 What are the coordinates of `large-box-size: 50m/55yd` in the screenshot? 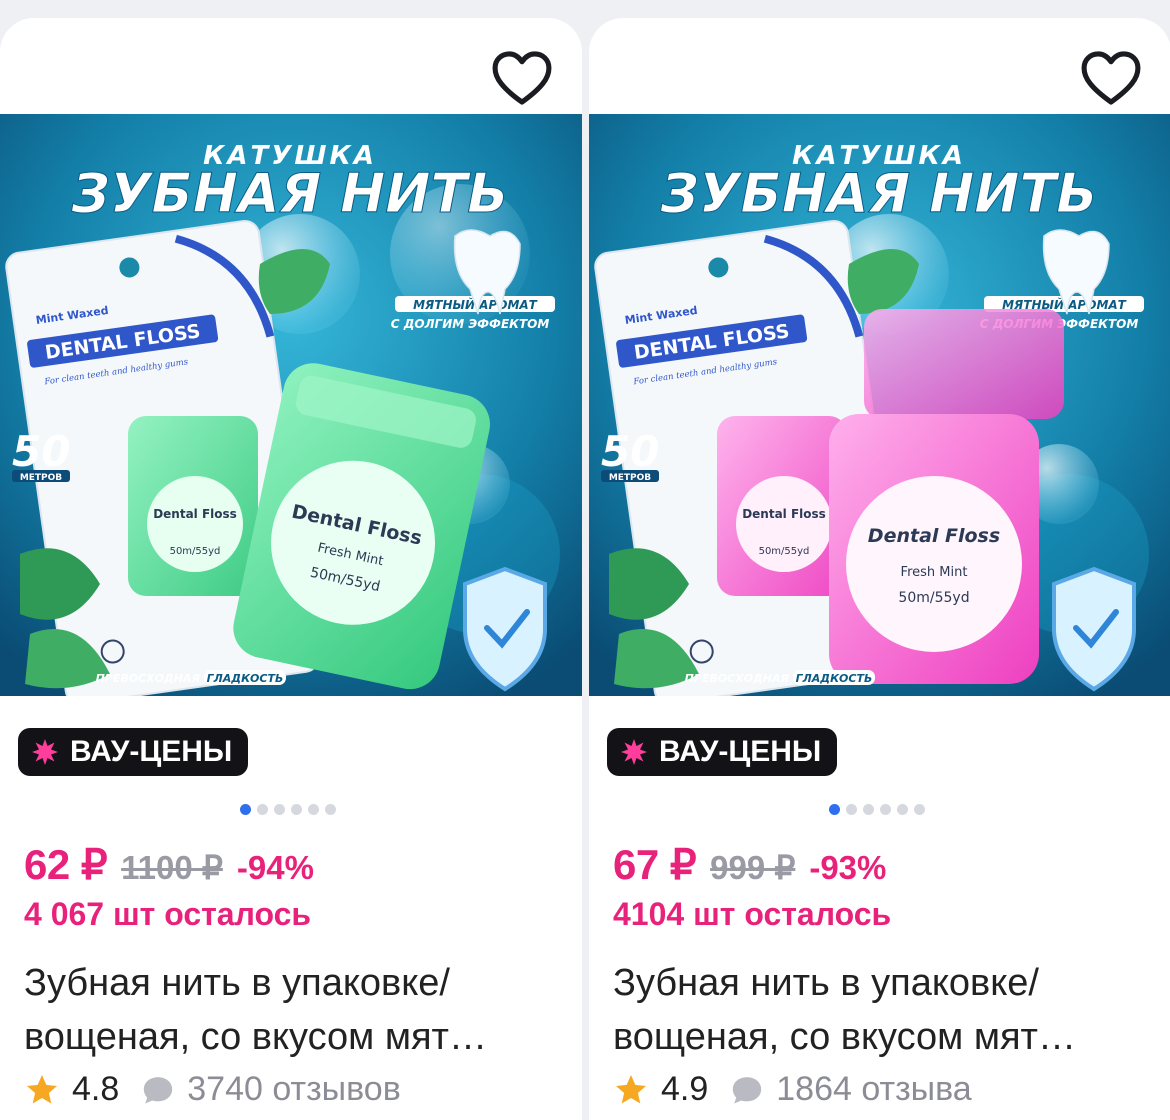 It's located at (933, 598).